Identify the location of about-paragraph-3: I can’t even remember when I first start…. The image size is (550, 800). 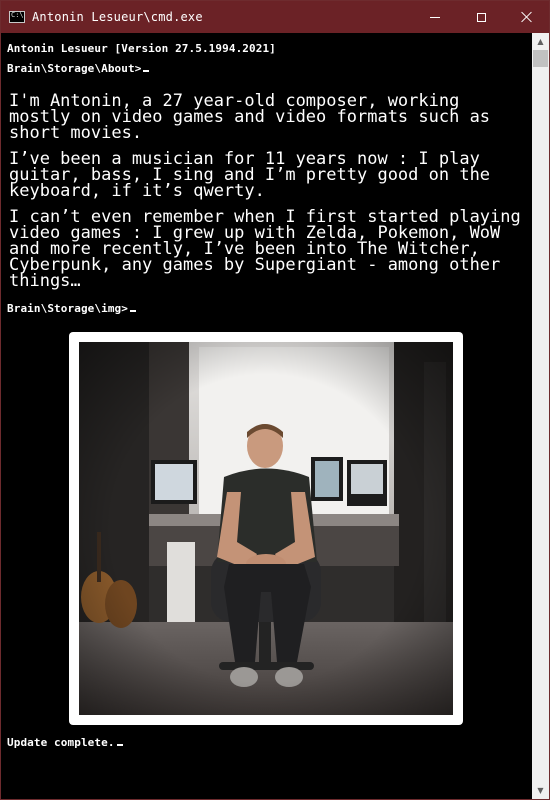
(265, 249).